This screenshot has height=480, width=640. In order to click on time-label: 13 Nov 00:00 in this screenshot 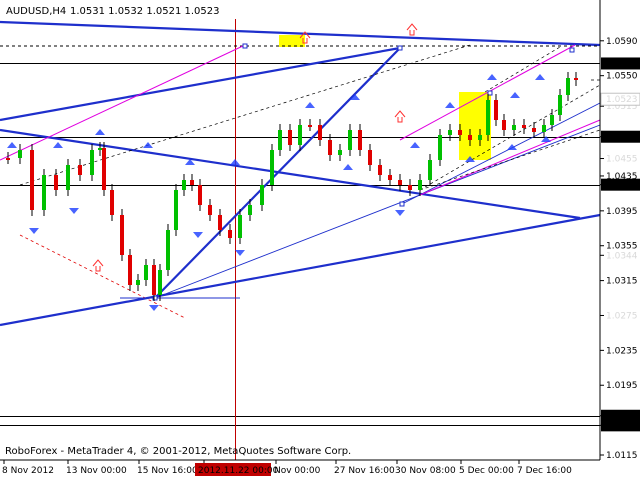, I will do `click(96, 471)`.